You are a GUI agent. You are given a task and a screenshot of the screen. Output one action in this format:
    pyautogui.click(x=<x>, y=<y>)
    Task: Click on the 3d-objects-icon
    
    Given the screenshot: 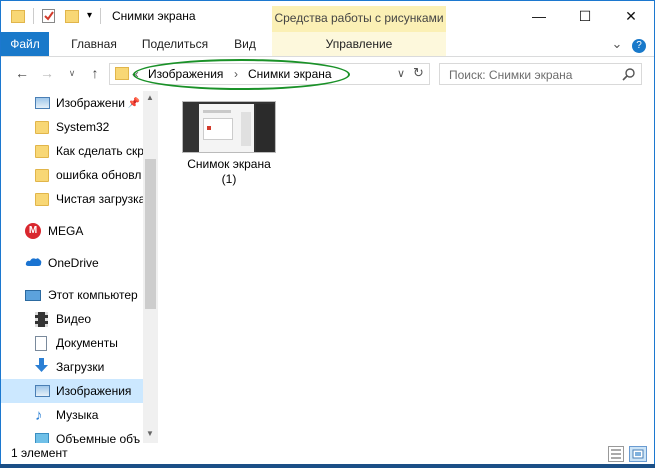 What is the action you would take?
    pyautogui.click(x=42, y=437)
    